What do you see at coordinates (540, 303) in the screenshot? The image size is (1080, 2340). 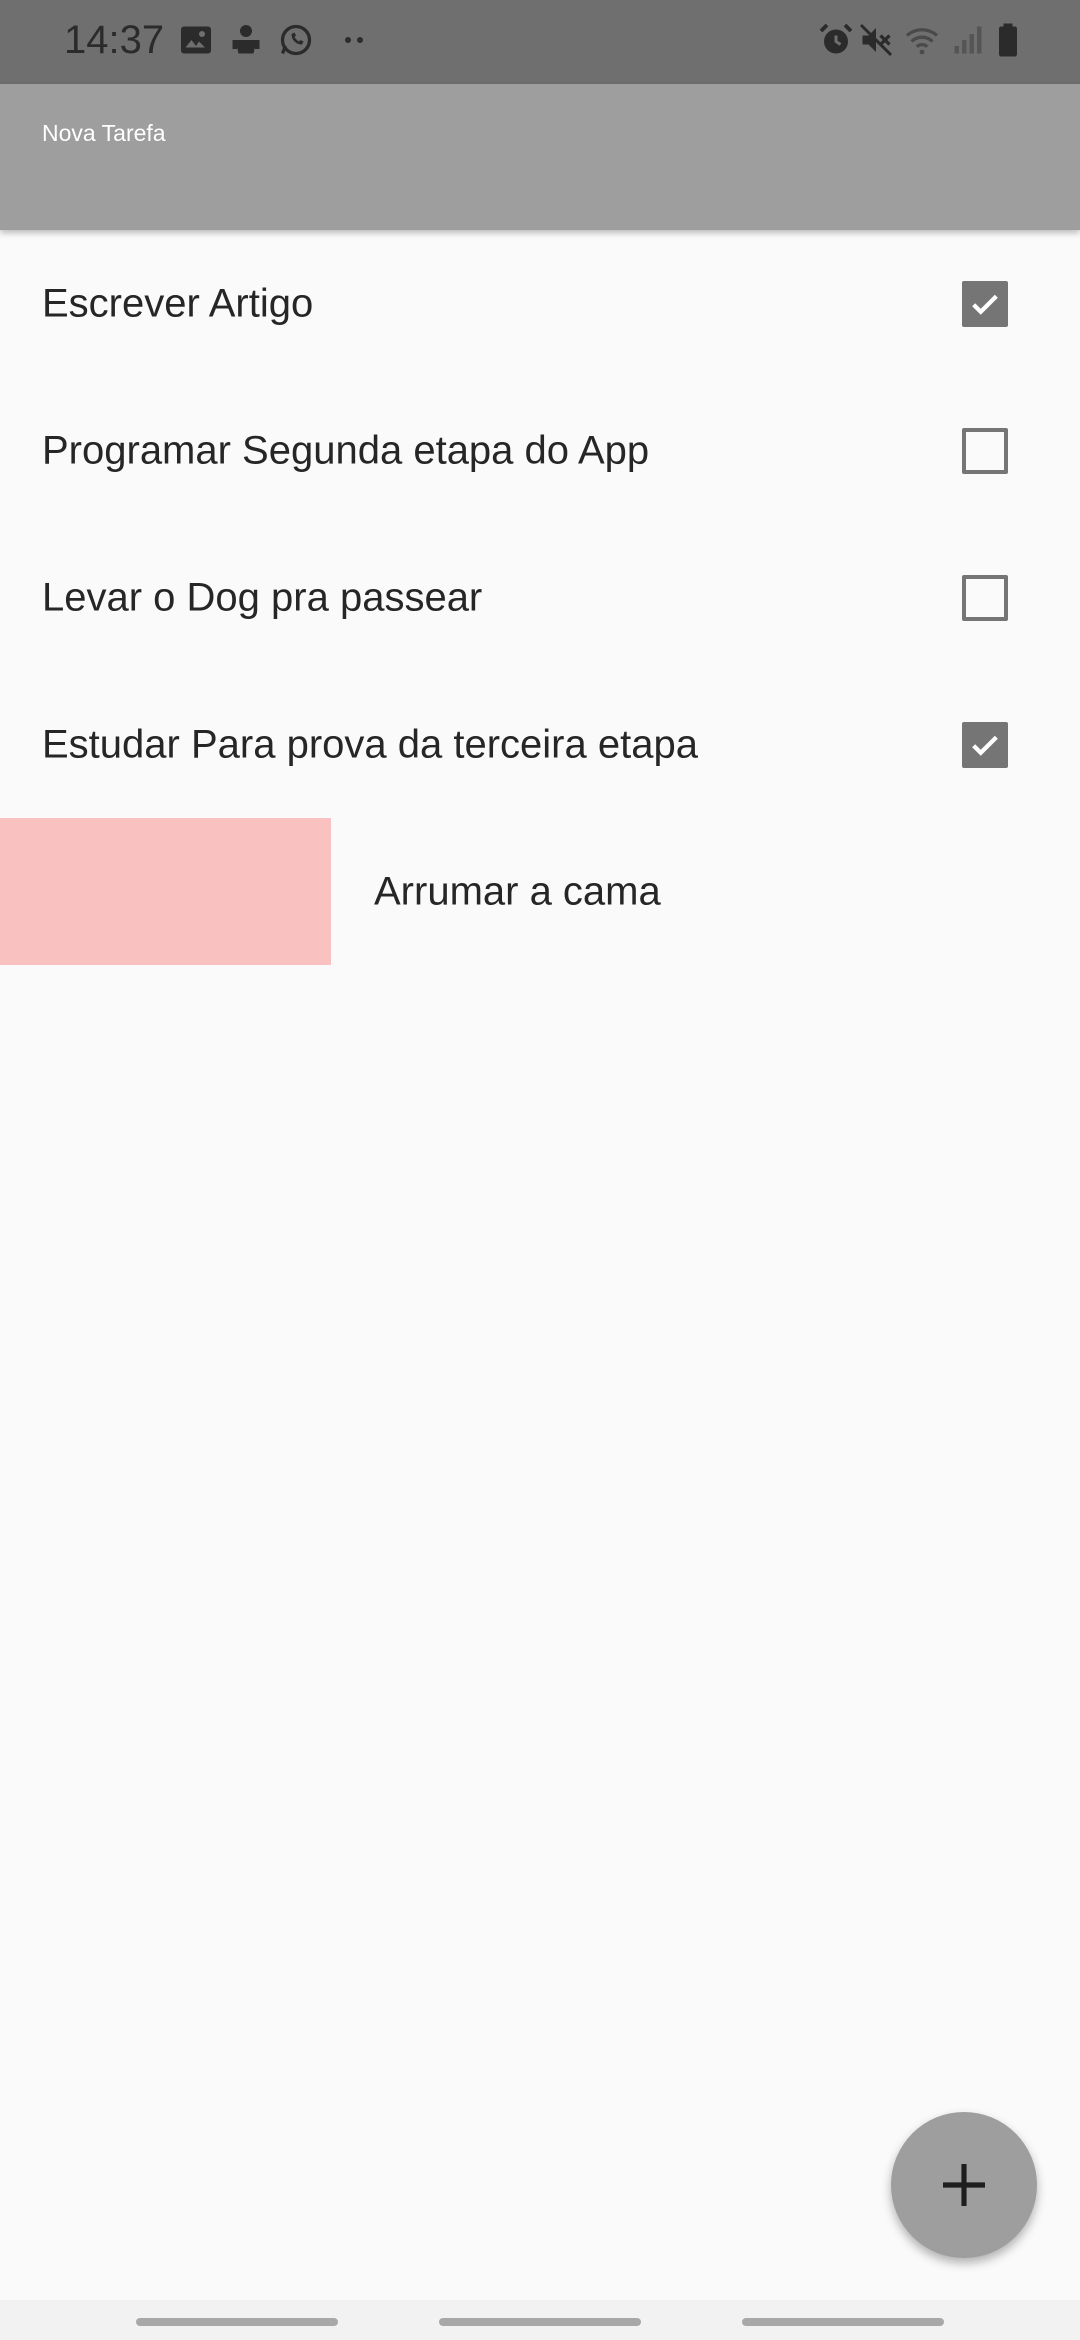 I see `task-row: Escrever Artigo` at bounding box center [540, 303].